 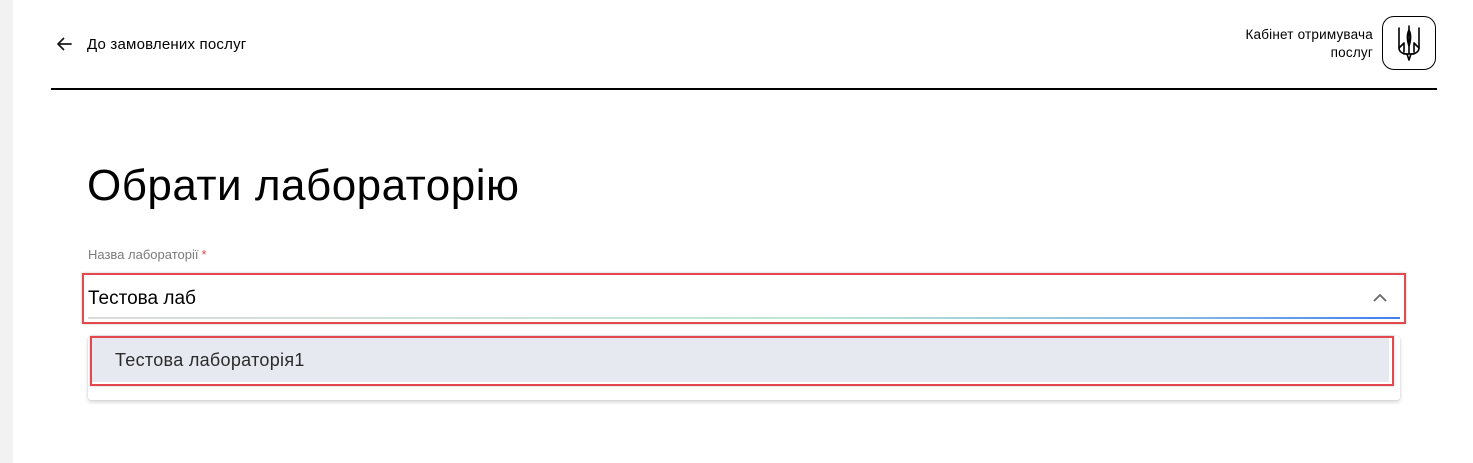 I want to click on chevron-up-icon, so click(x=1380, y=298).